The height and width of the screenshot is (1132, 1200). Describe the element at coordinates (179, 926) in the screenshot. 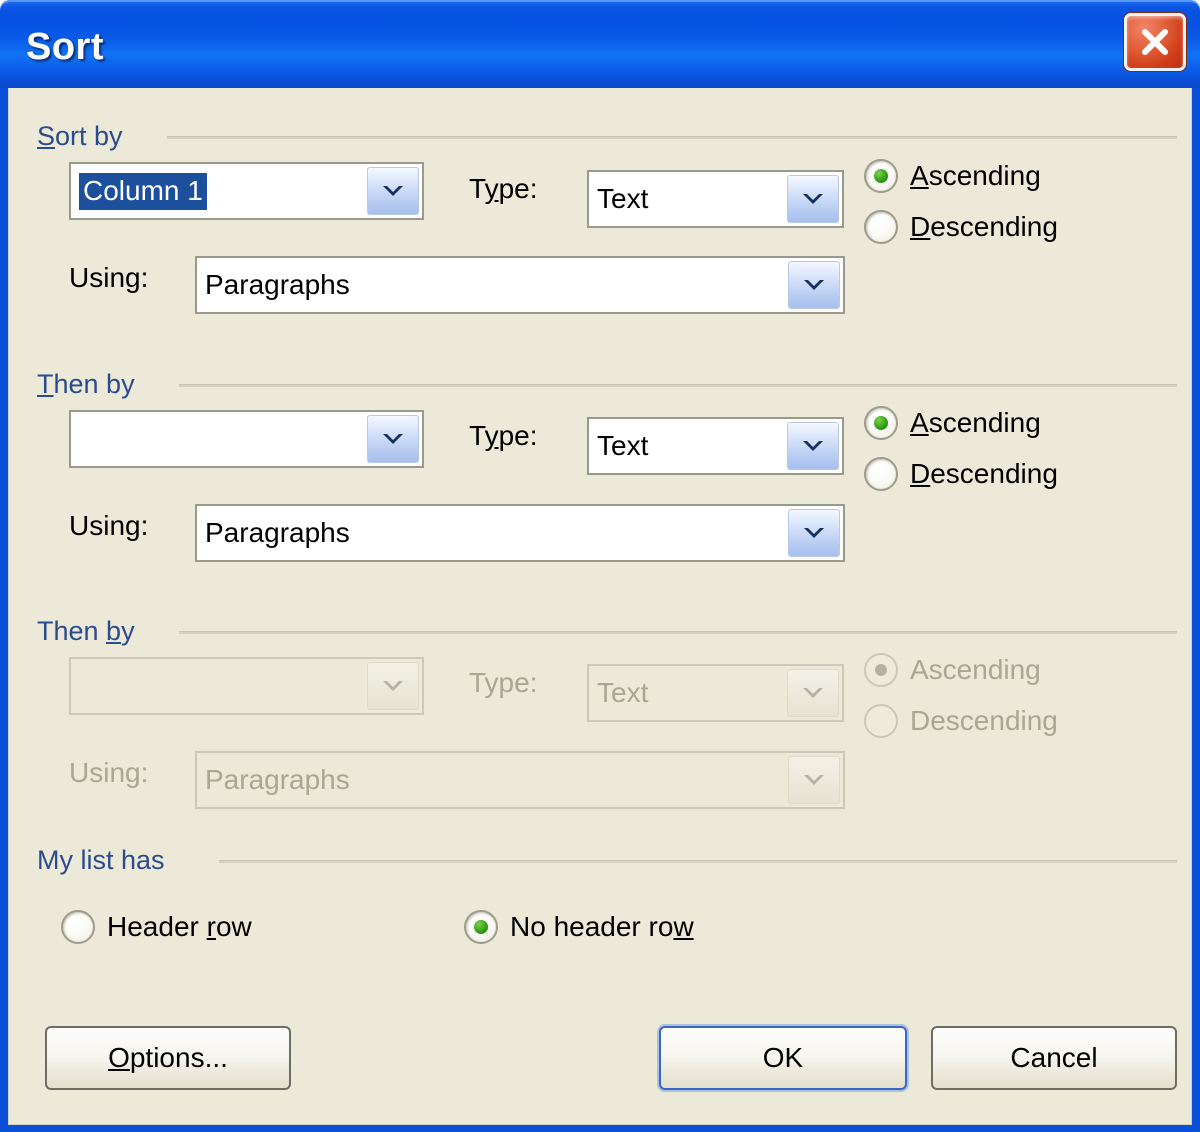

I see `header-row-label: Header row` at that location.